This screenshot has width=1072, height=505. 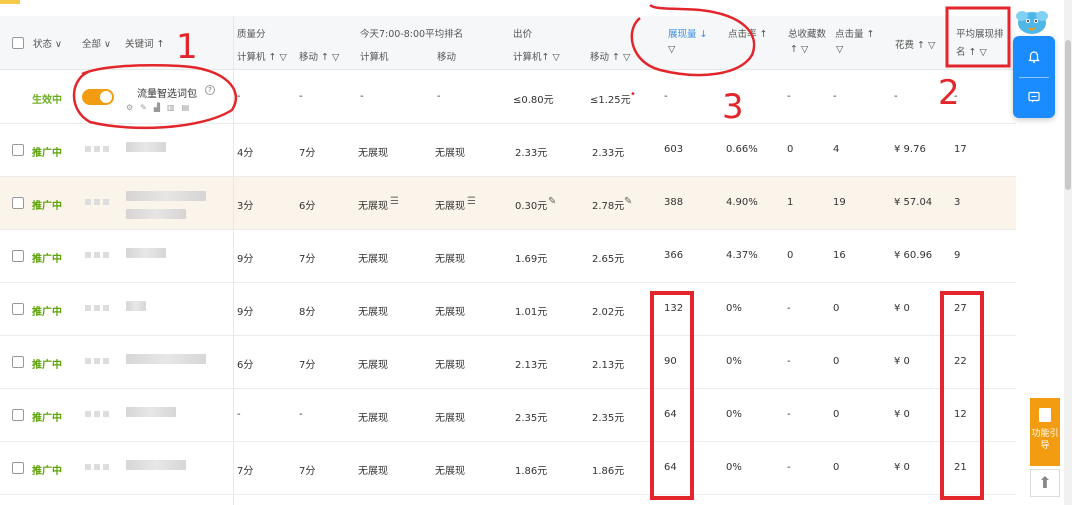 What do you see at coordinates (129, 107) in the screenshot?
I see `settings-icon: ⚙` at bounding box center [129, 107].